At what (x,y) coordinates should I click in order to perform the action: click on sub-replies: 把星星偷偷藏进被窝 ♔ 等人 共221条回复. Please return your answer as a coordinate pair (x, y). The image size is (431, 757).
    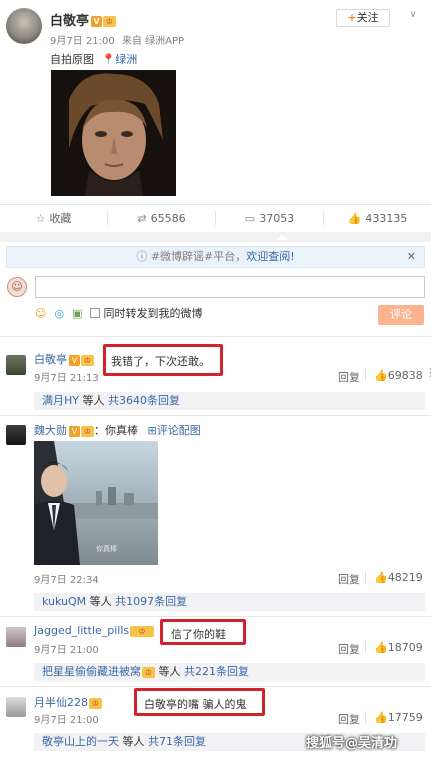
    Looking at the image, I should click on (229, 672).